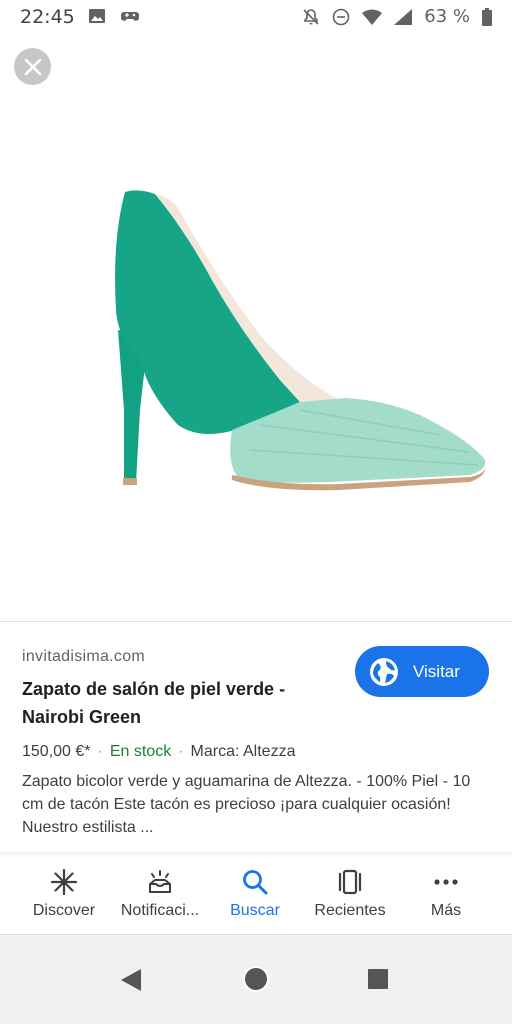 This screenshot has width=512, height=1024. Describe the element at coordinates (446, 910) in the screenshot. I see `nav-label: Más` at that location.